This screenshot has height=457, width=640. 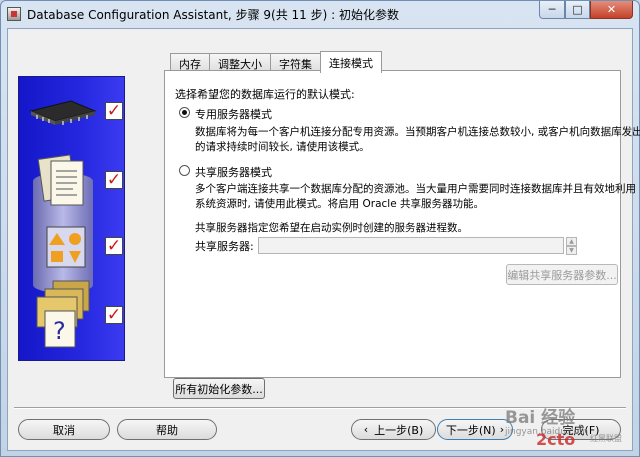 What do you see at coordinates (60, 180) in the screenshot?
I see `documents-icon` at bounding box center [60, 180].